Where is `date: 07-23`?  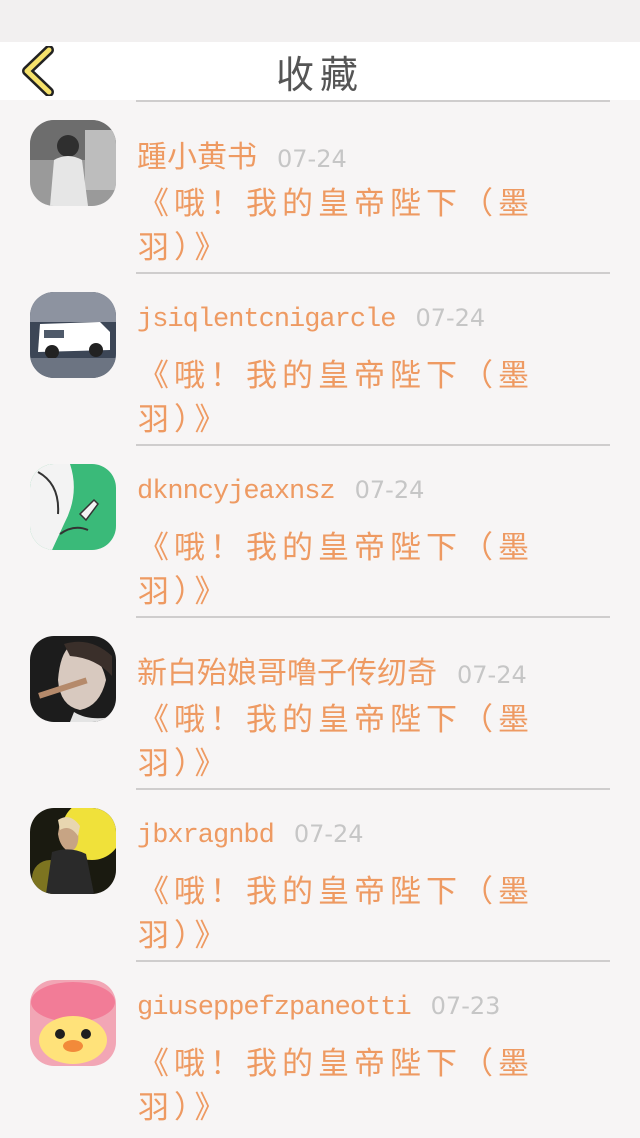 date: 07-23 is located at coordinates (465, 1006).